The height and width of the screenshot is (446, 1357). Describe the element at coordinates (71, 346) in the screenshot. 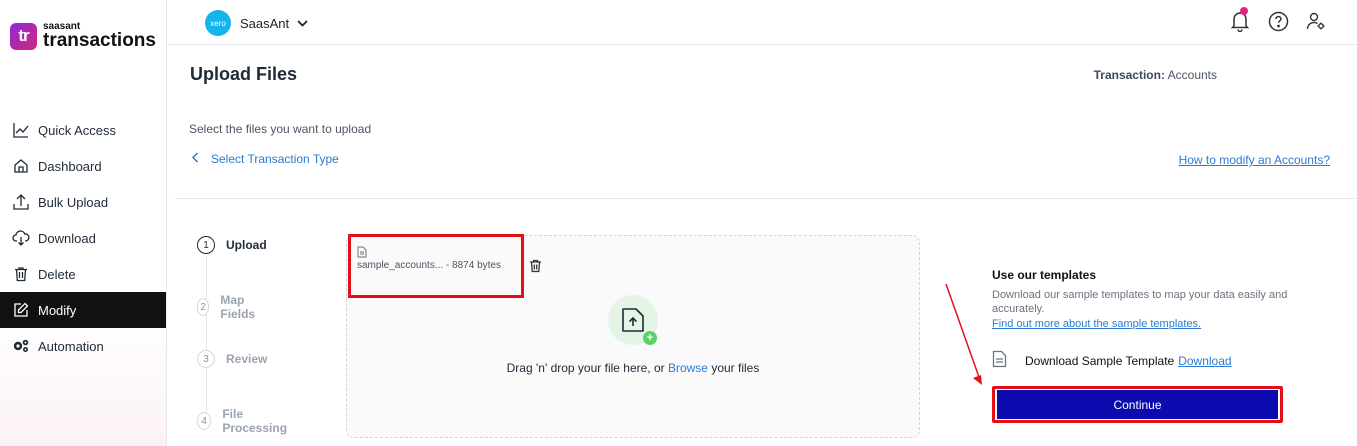

I see `sidebar-item-label: Automation` at that location.